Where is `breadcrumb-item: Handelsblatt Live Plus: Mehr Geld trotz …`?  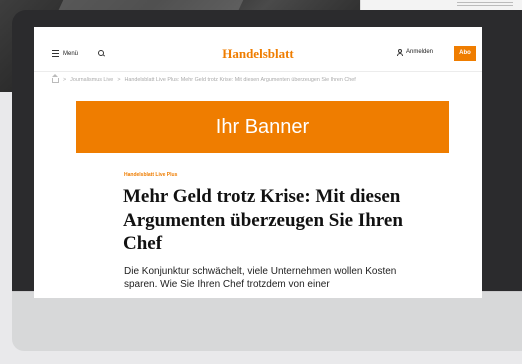
breadcrumb-item: Handelsblatt Live Plus: Mehr Geld trotz … is located at coordinates (239, 80).